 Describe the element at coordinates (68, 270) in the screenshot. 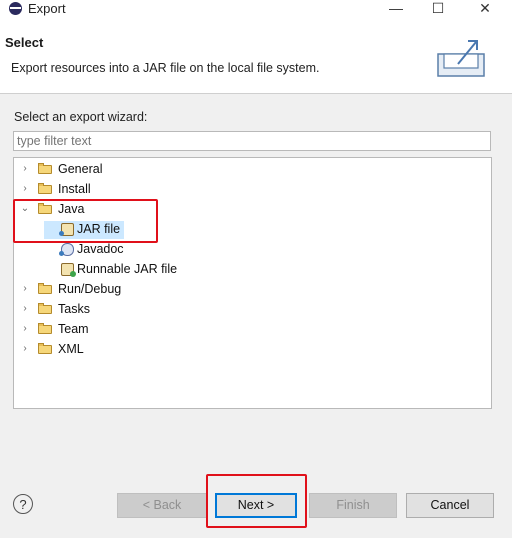

I see `runnable-jar-icon` at that location.